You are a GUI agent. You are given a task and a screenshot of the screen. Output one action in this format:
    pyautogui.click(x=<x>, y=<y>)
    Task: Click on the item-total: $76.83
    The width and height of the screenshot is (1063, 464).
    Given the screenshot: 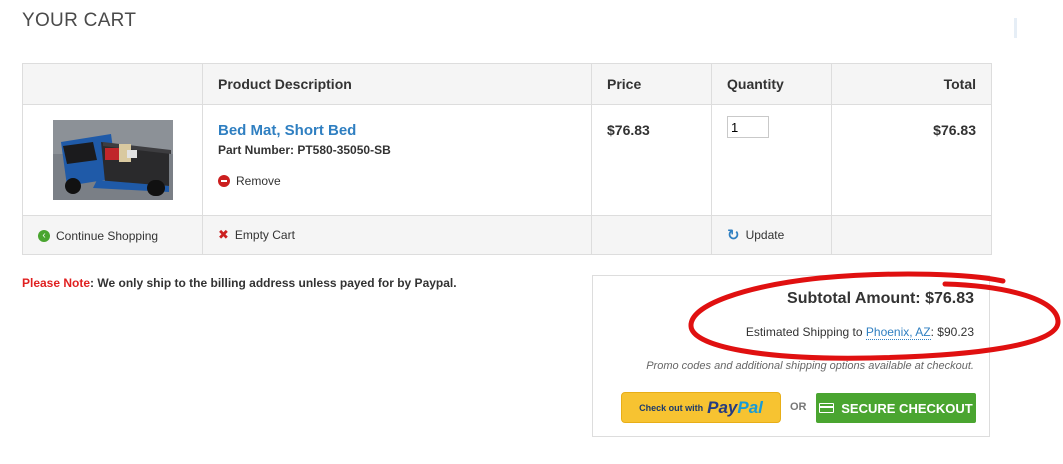 What is the action you would take?
    pyautogui.click(x=954, y=130)
    